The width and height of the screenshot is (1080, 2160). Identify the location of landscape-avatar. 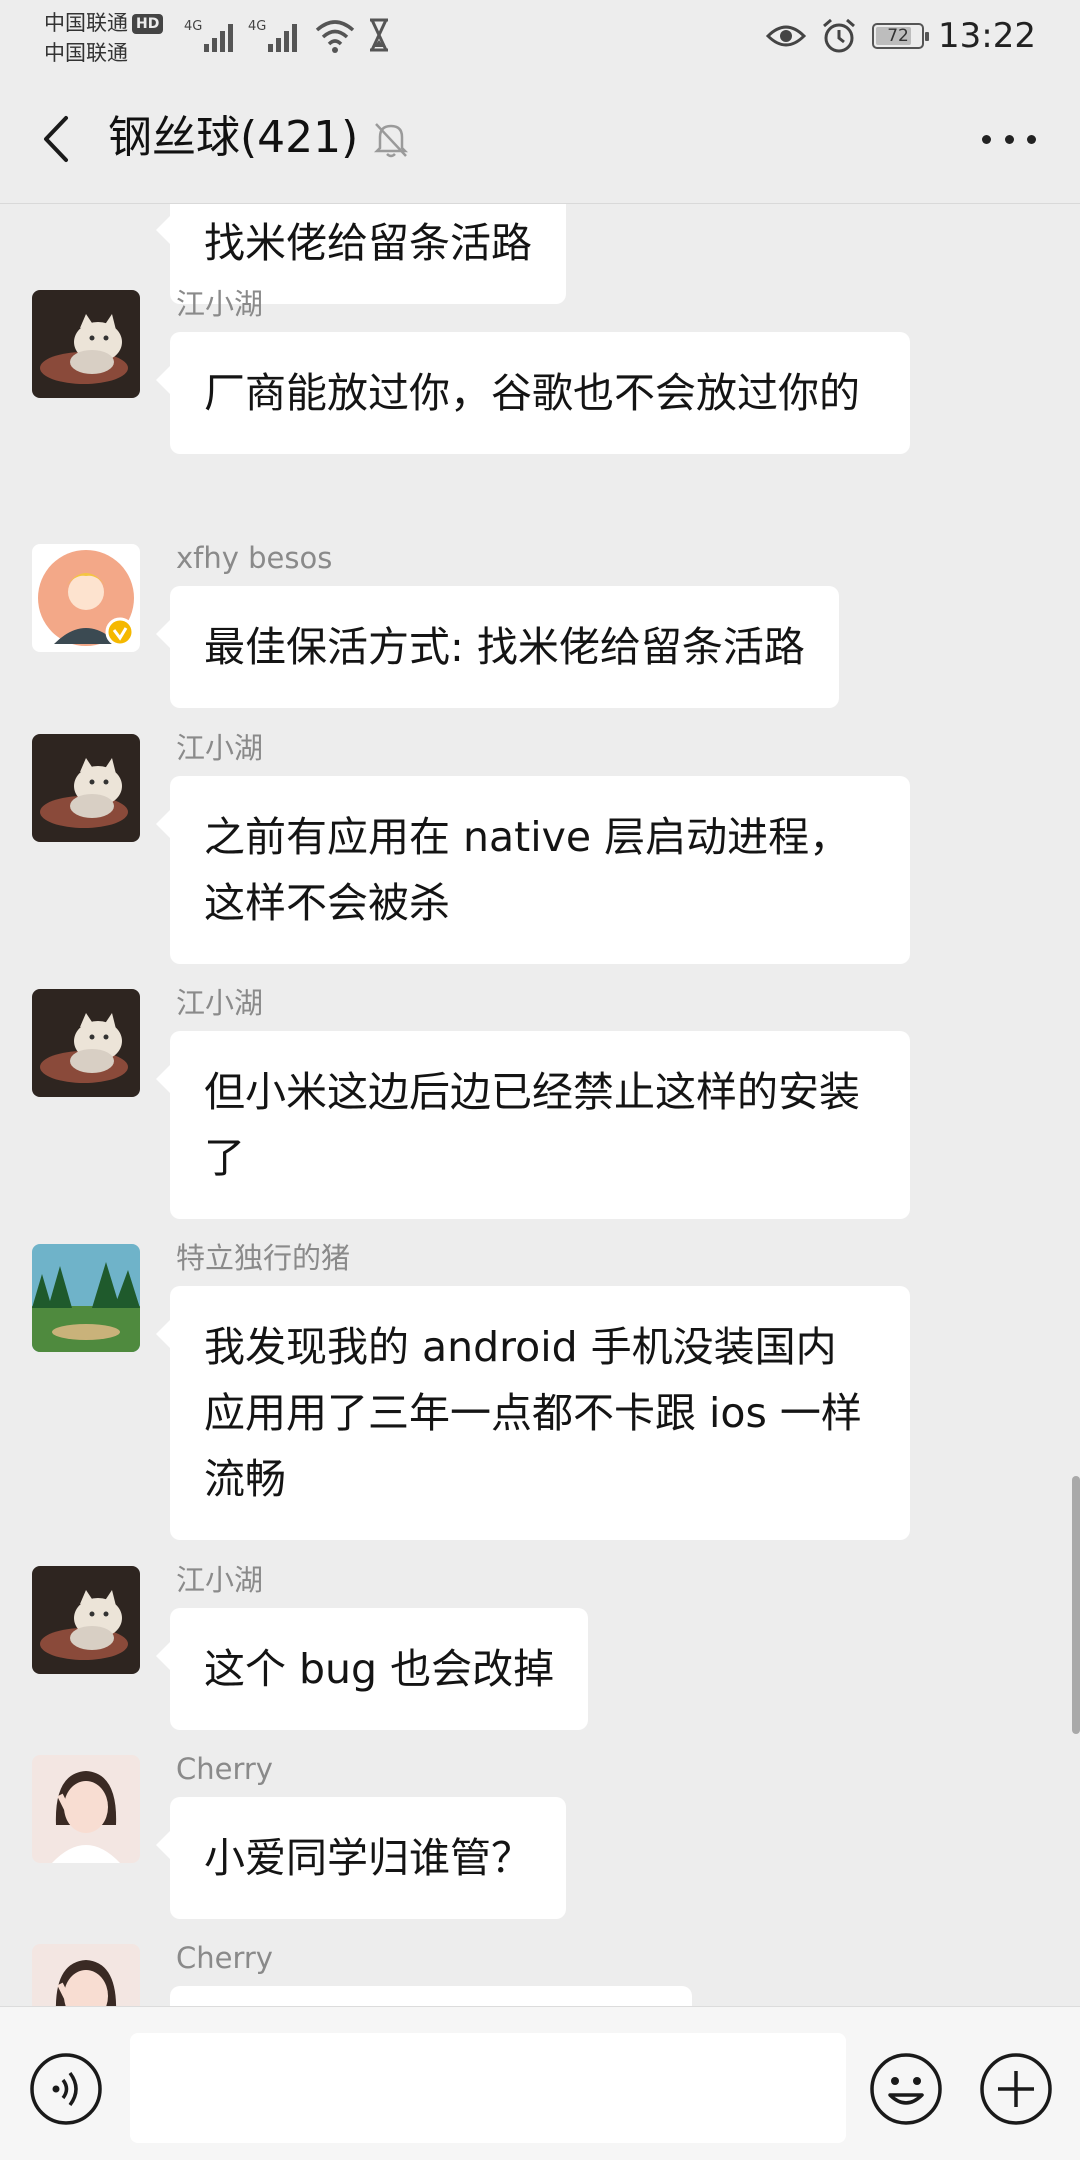
(86, 1298).